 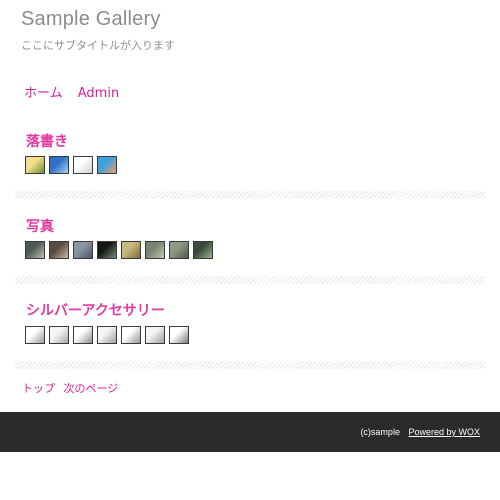 I want to click on thumbnail-list-silver-accessory, so click(x=109, y=335).